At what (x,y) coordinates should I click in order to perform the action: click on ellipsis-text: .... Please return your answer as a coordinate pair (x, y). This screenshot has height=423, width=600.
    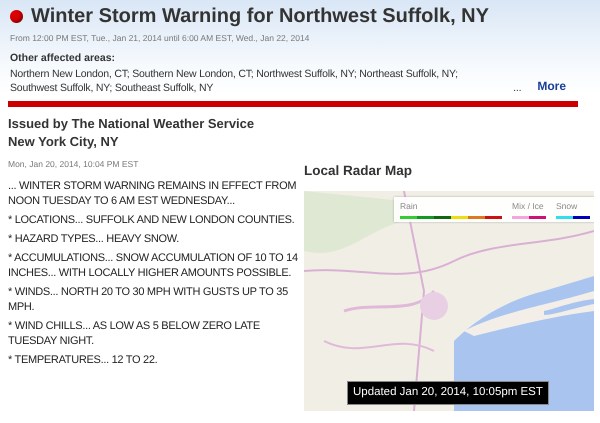
    Looking at the image, I should click on (517, 87).